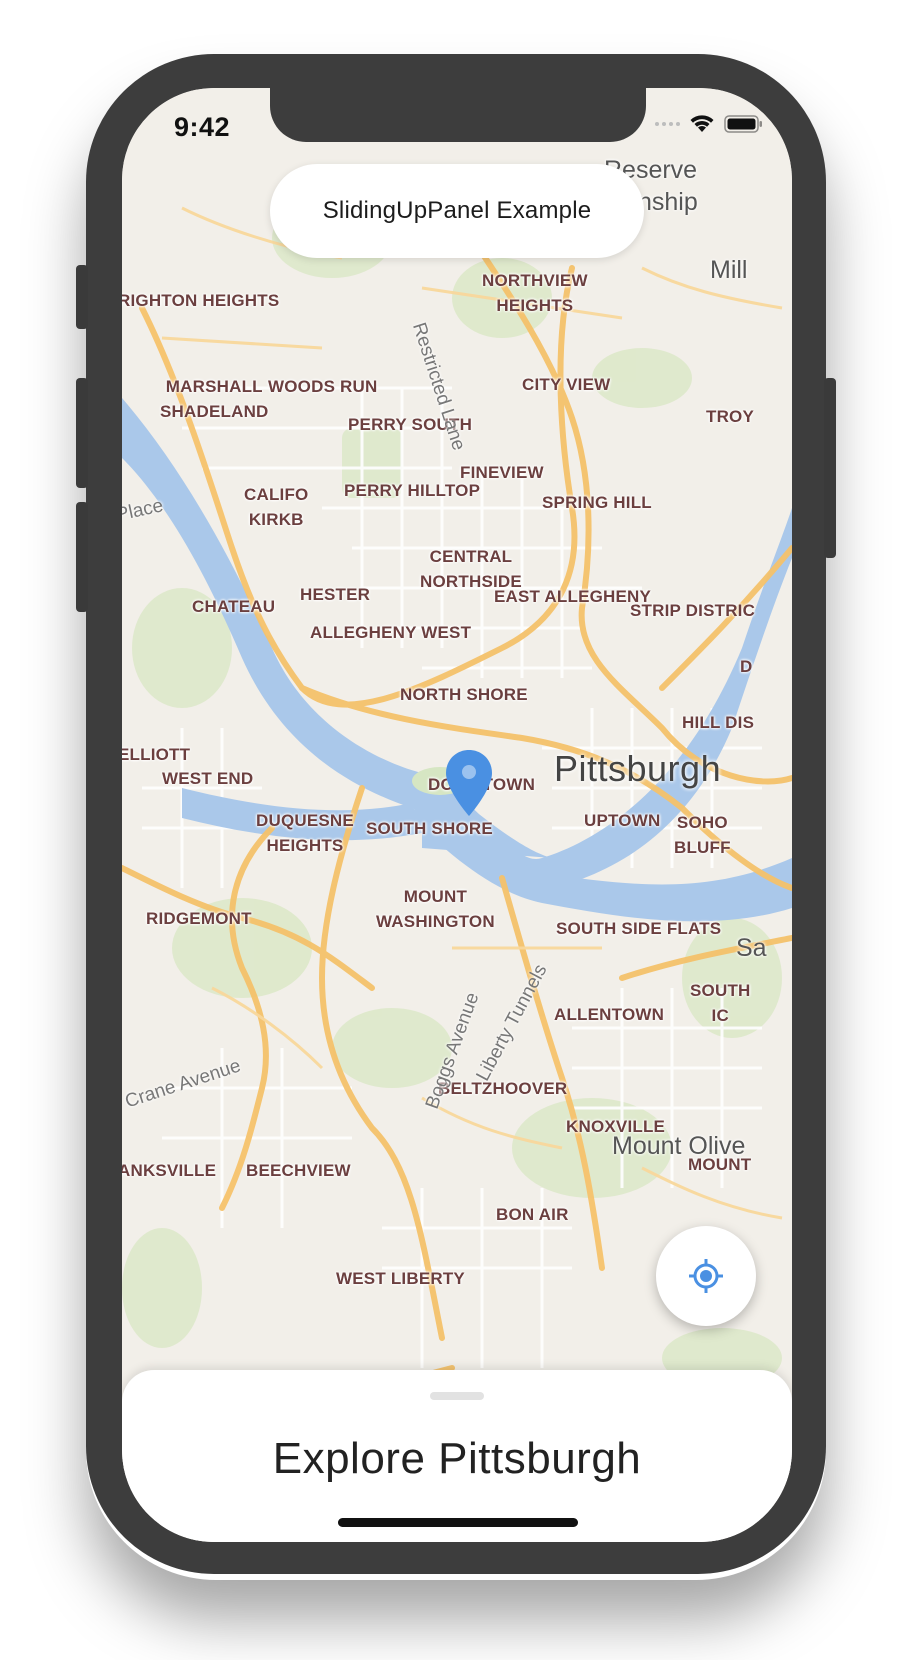 This screenshot has width=912, height=1660. What do you see at coordinates (201, 300) in the screenshot?
I see `neighborhood-label: RIGHTON HEIGHTS` at bounding box center [201, 300].